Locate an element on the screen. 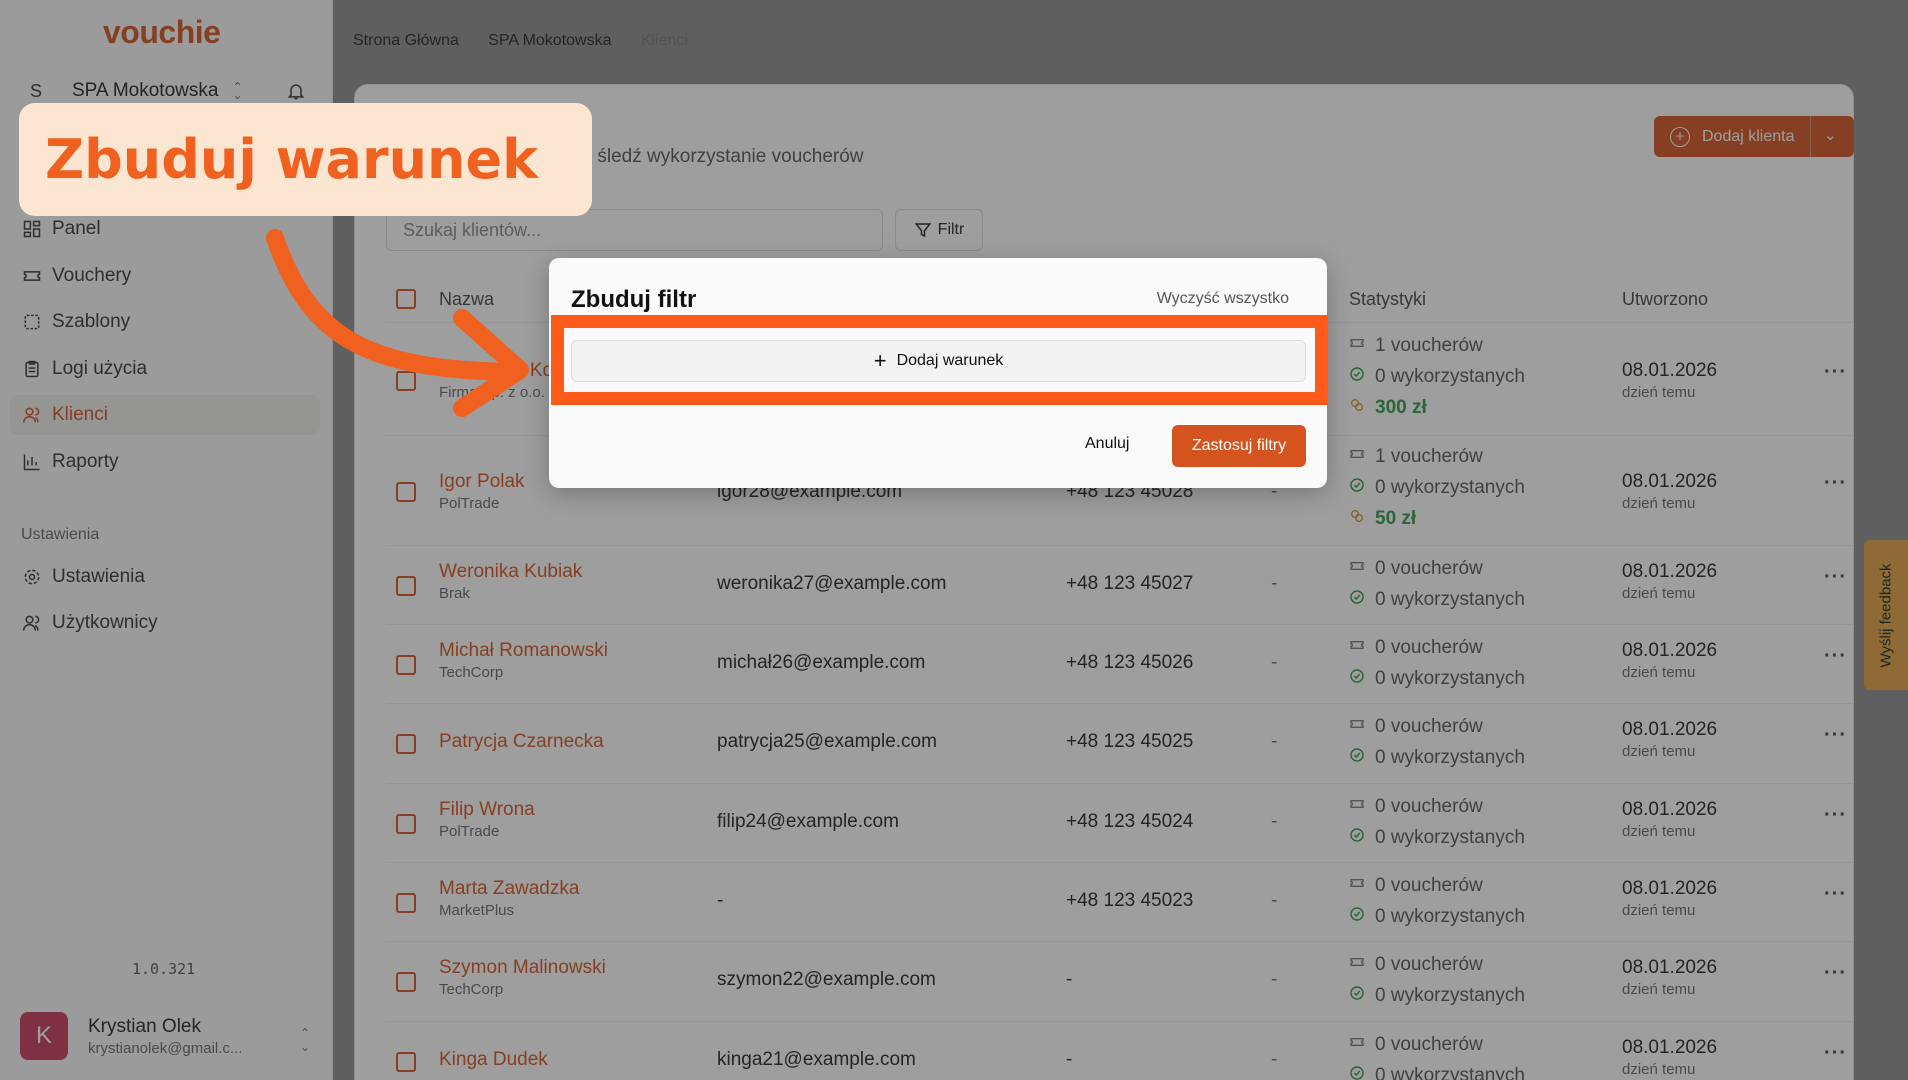 The width and height of the screenshot is (1908, 1080). callout-text: Zbuduj warunek is located at coordinates (292, 159).